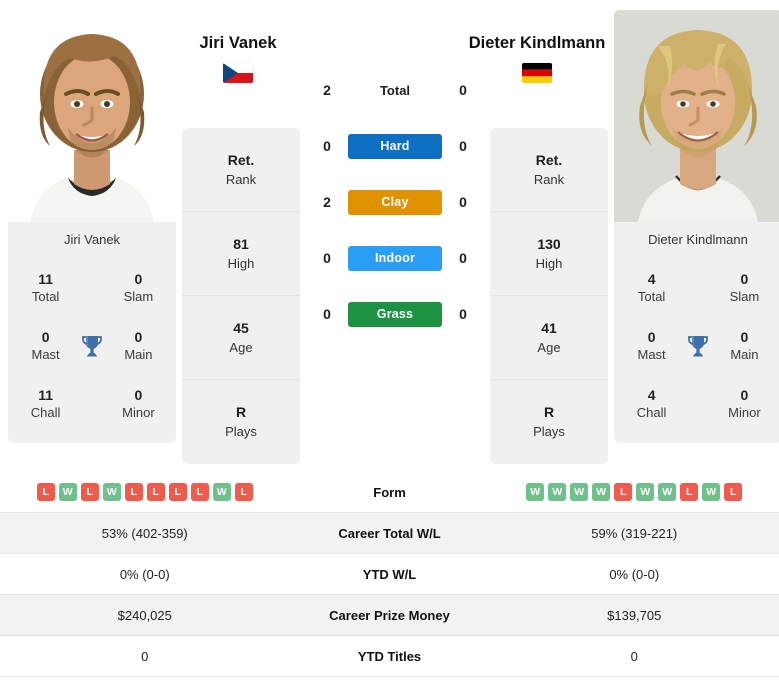  I want to click on right-titles-row-1: 4 Total 0 Slam, so click(698, 288).